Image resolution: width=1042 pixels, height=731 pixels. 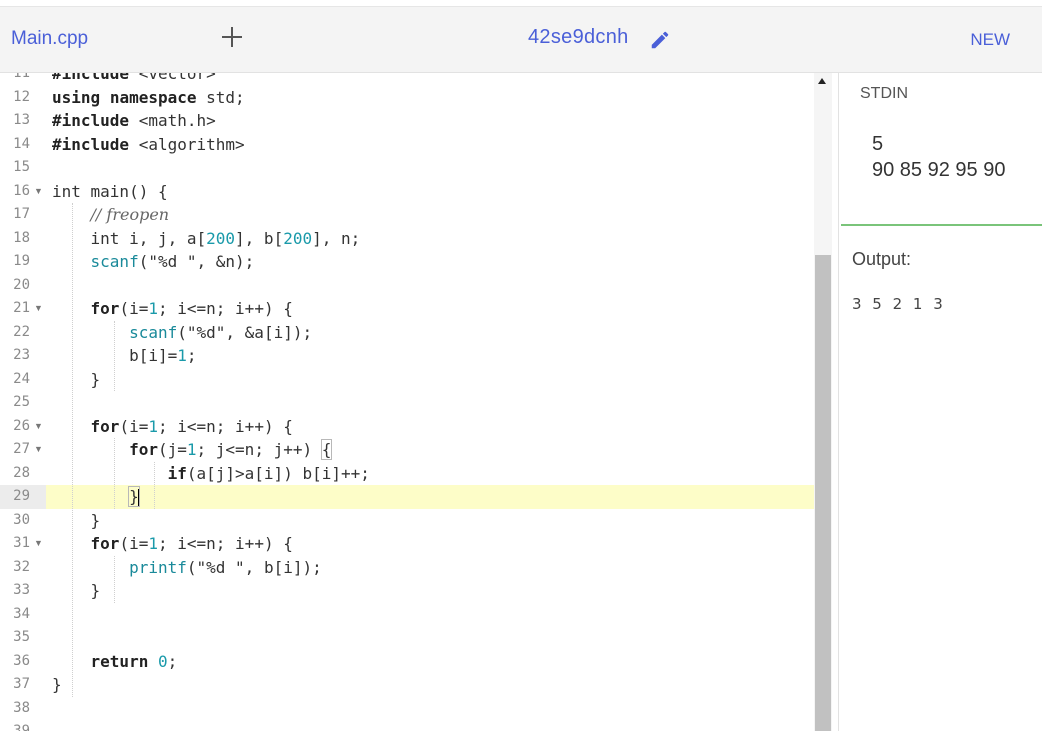 What do you see at coordinates (134, 78) in the screenshot?
I see `code-line: #include <vector>` at bounding box center [134, 78].